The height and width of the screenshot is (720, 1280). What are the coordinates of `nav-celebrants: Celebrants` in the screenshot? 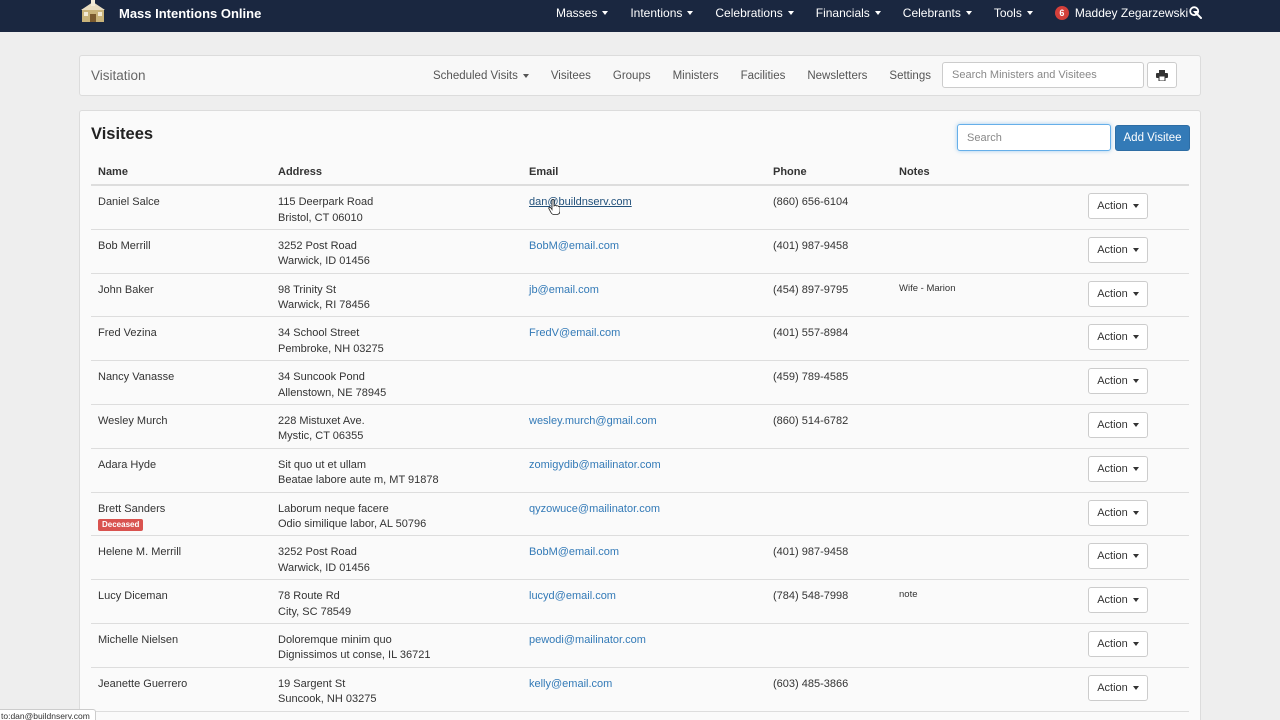 It's located at (937, 13).